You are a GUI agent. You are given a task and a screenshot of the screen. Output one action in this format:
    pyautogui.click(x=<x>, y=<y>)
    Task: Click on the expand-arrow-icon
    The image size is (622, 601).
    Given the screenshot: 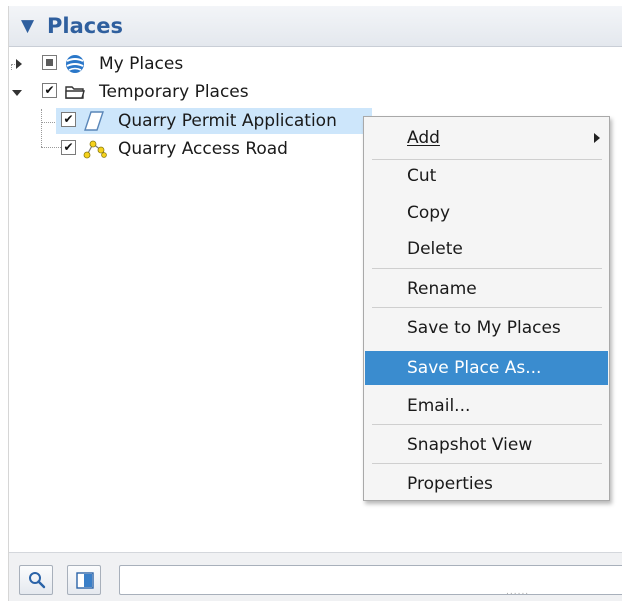 What is the action you would take?
    pyautogui.click(x=19, y=64)
    